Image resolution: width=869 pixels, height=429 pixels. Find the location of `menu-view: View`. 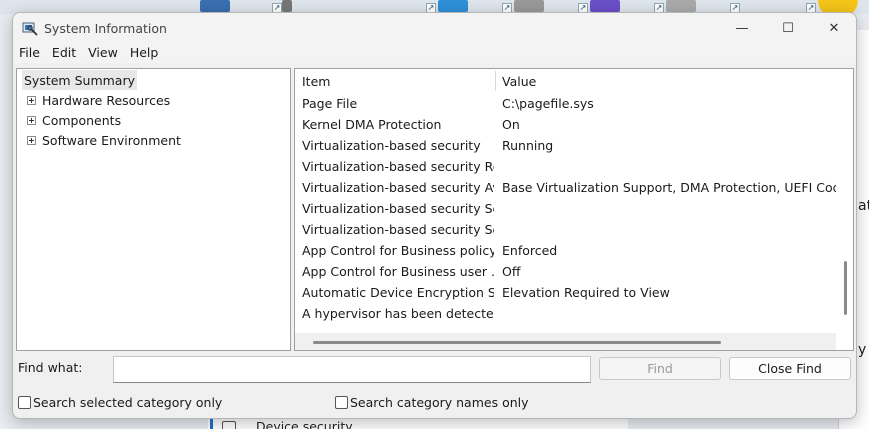

menu-view: View is located at coordinates (103, 53).